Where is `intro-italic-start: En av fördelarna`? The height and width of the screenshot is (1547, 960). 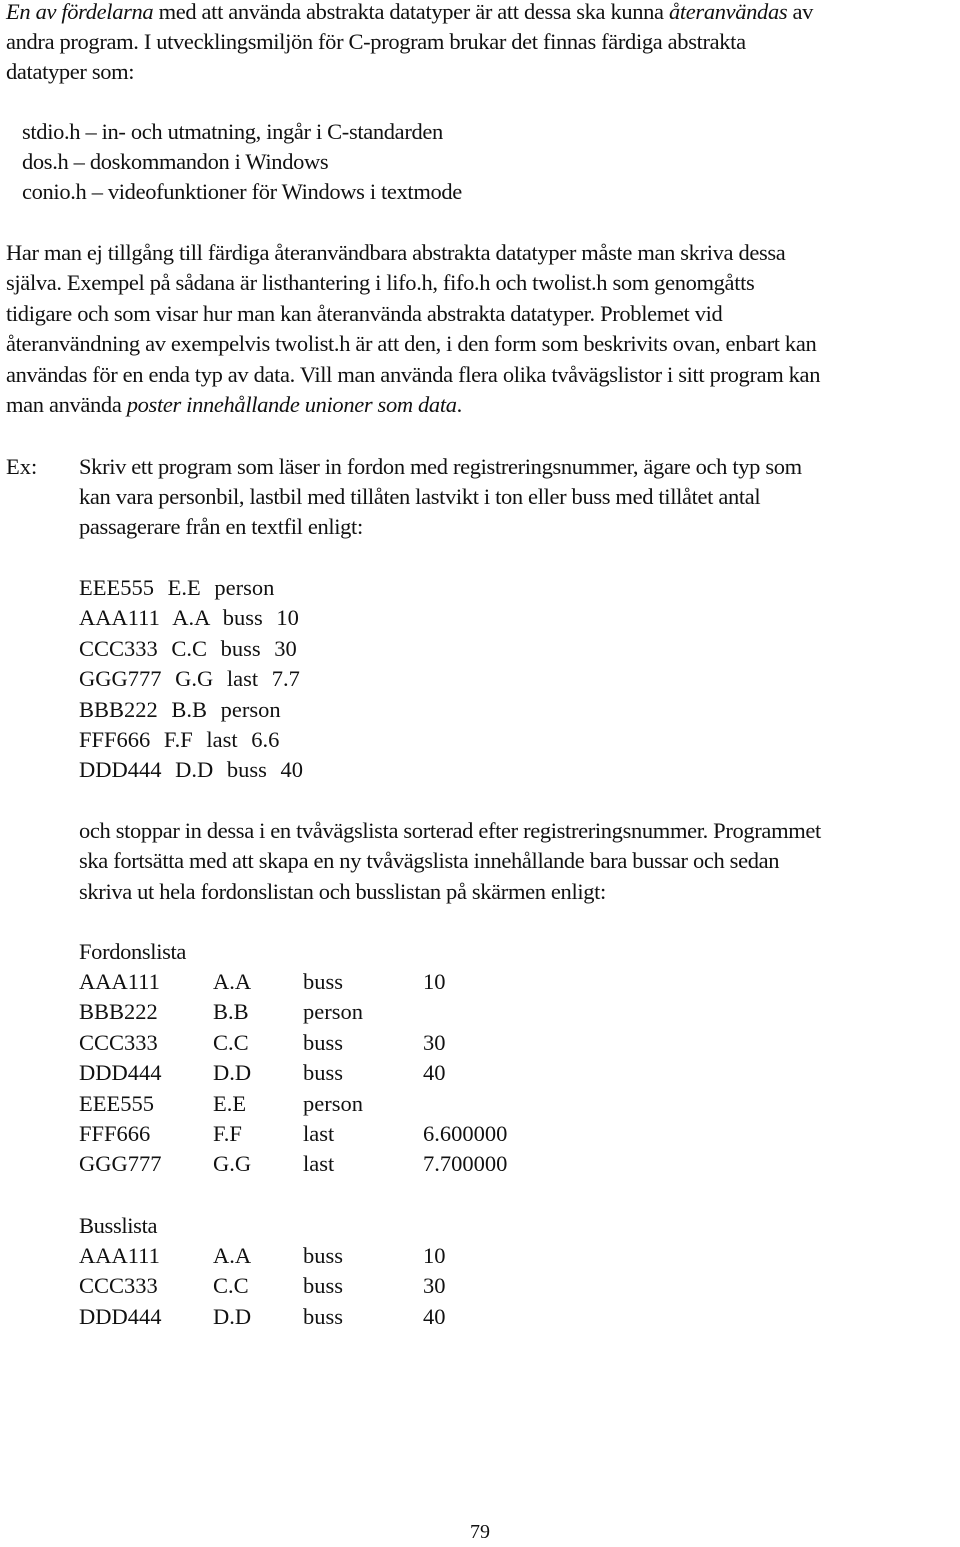
intro-italic-start: En av fördelarna is located at coordinates (80, 12).